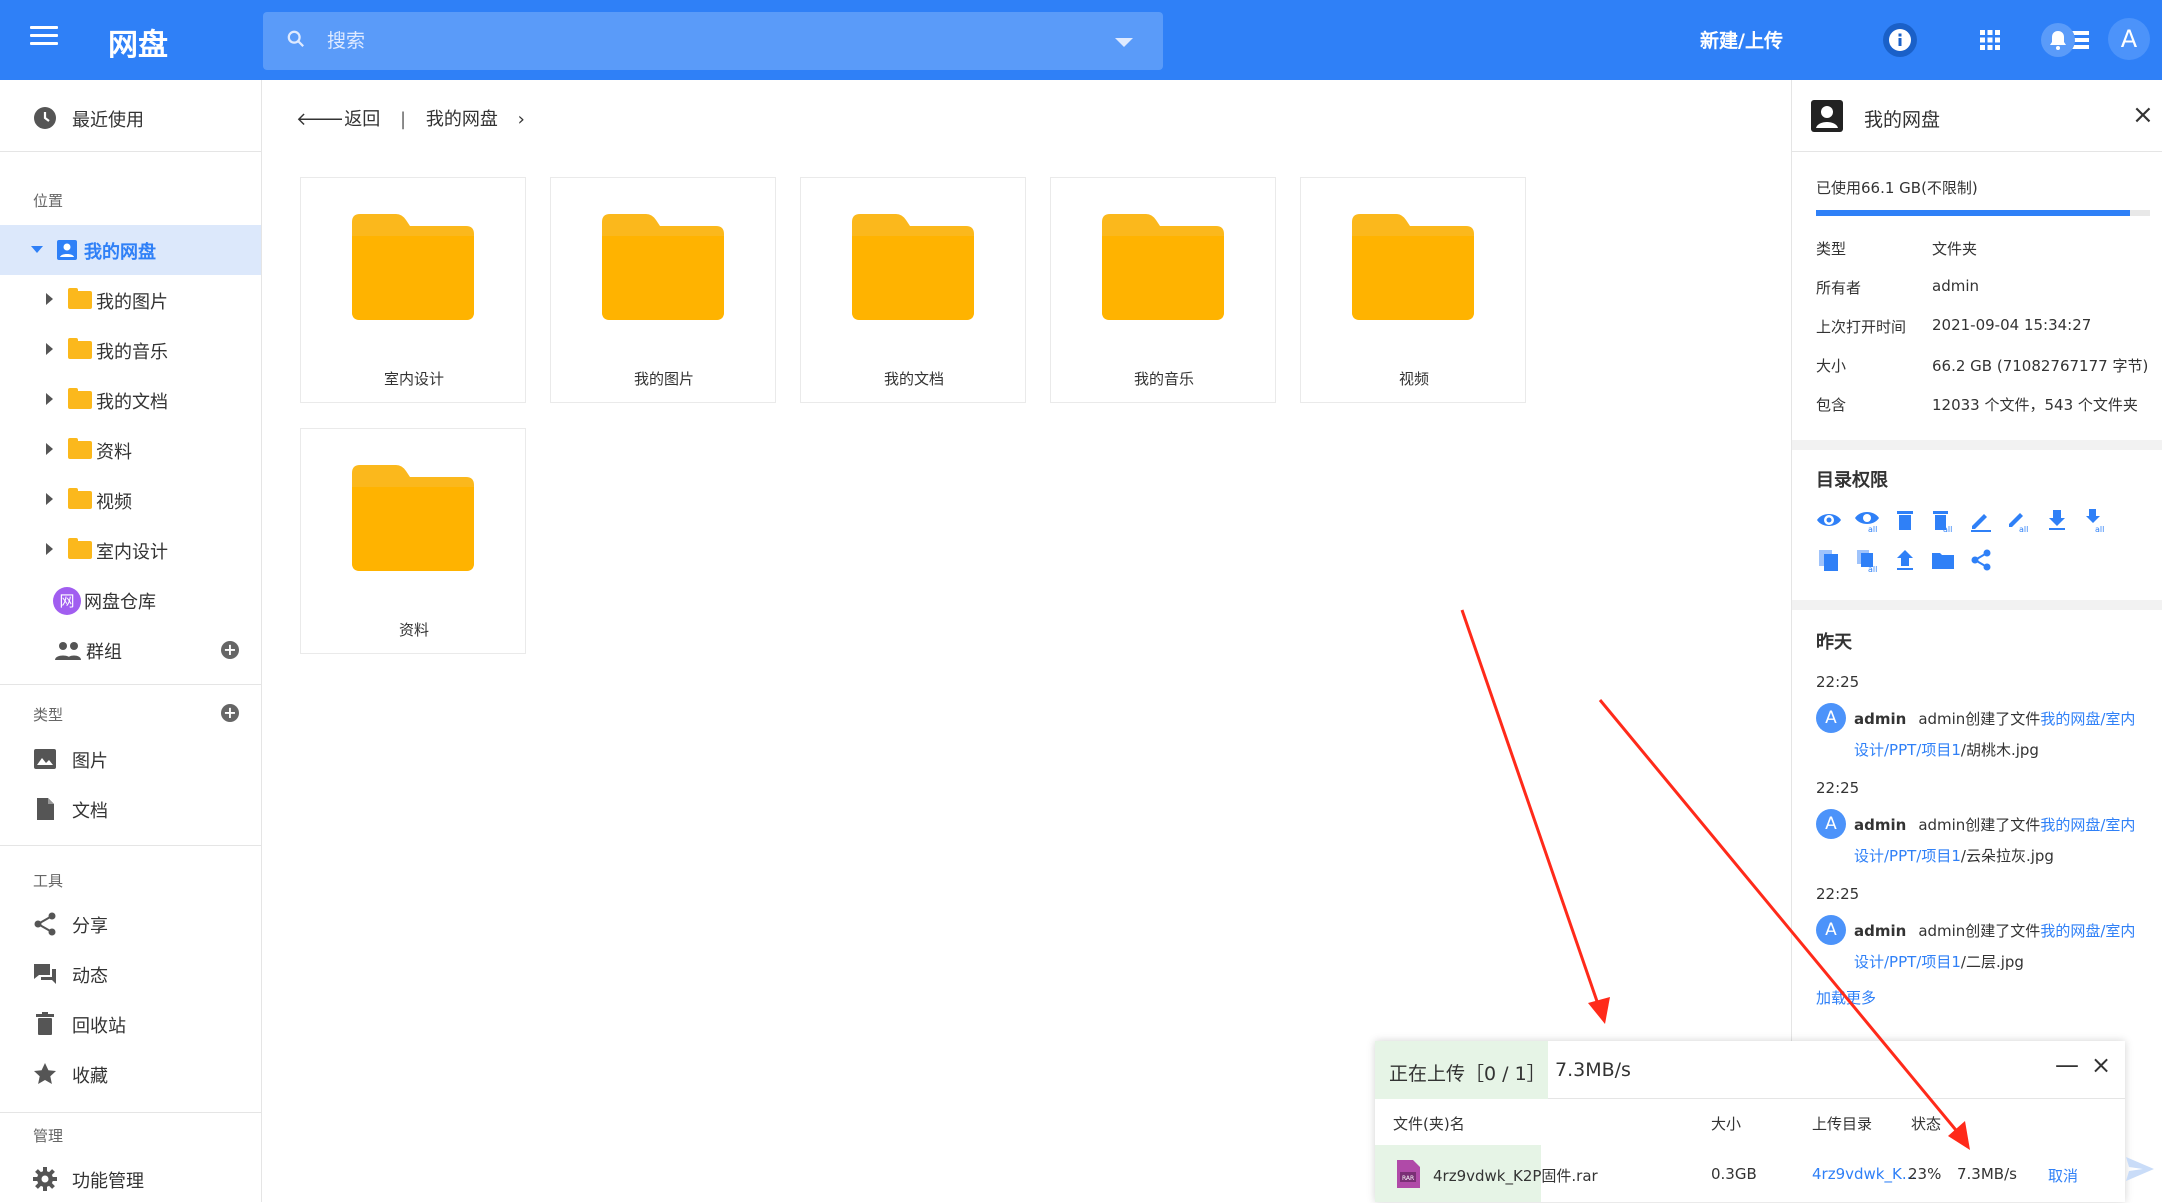 The image size is (2162, 1203). What do you see at coordinates (2095, 520) in the screenshot?
I see `download-all-permission-icon: all` at bounding box center [2095, 520].